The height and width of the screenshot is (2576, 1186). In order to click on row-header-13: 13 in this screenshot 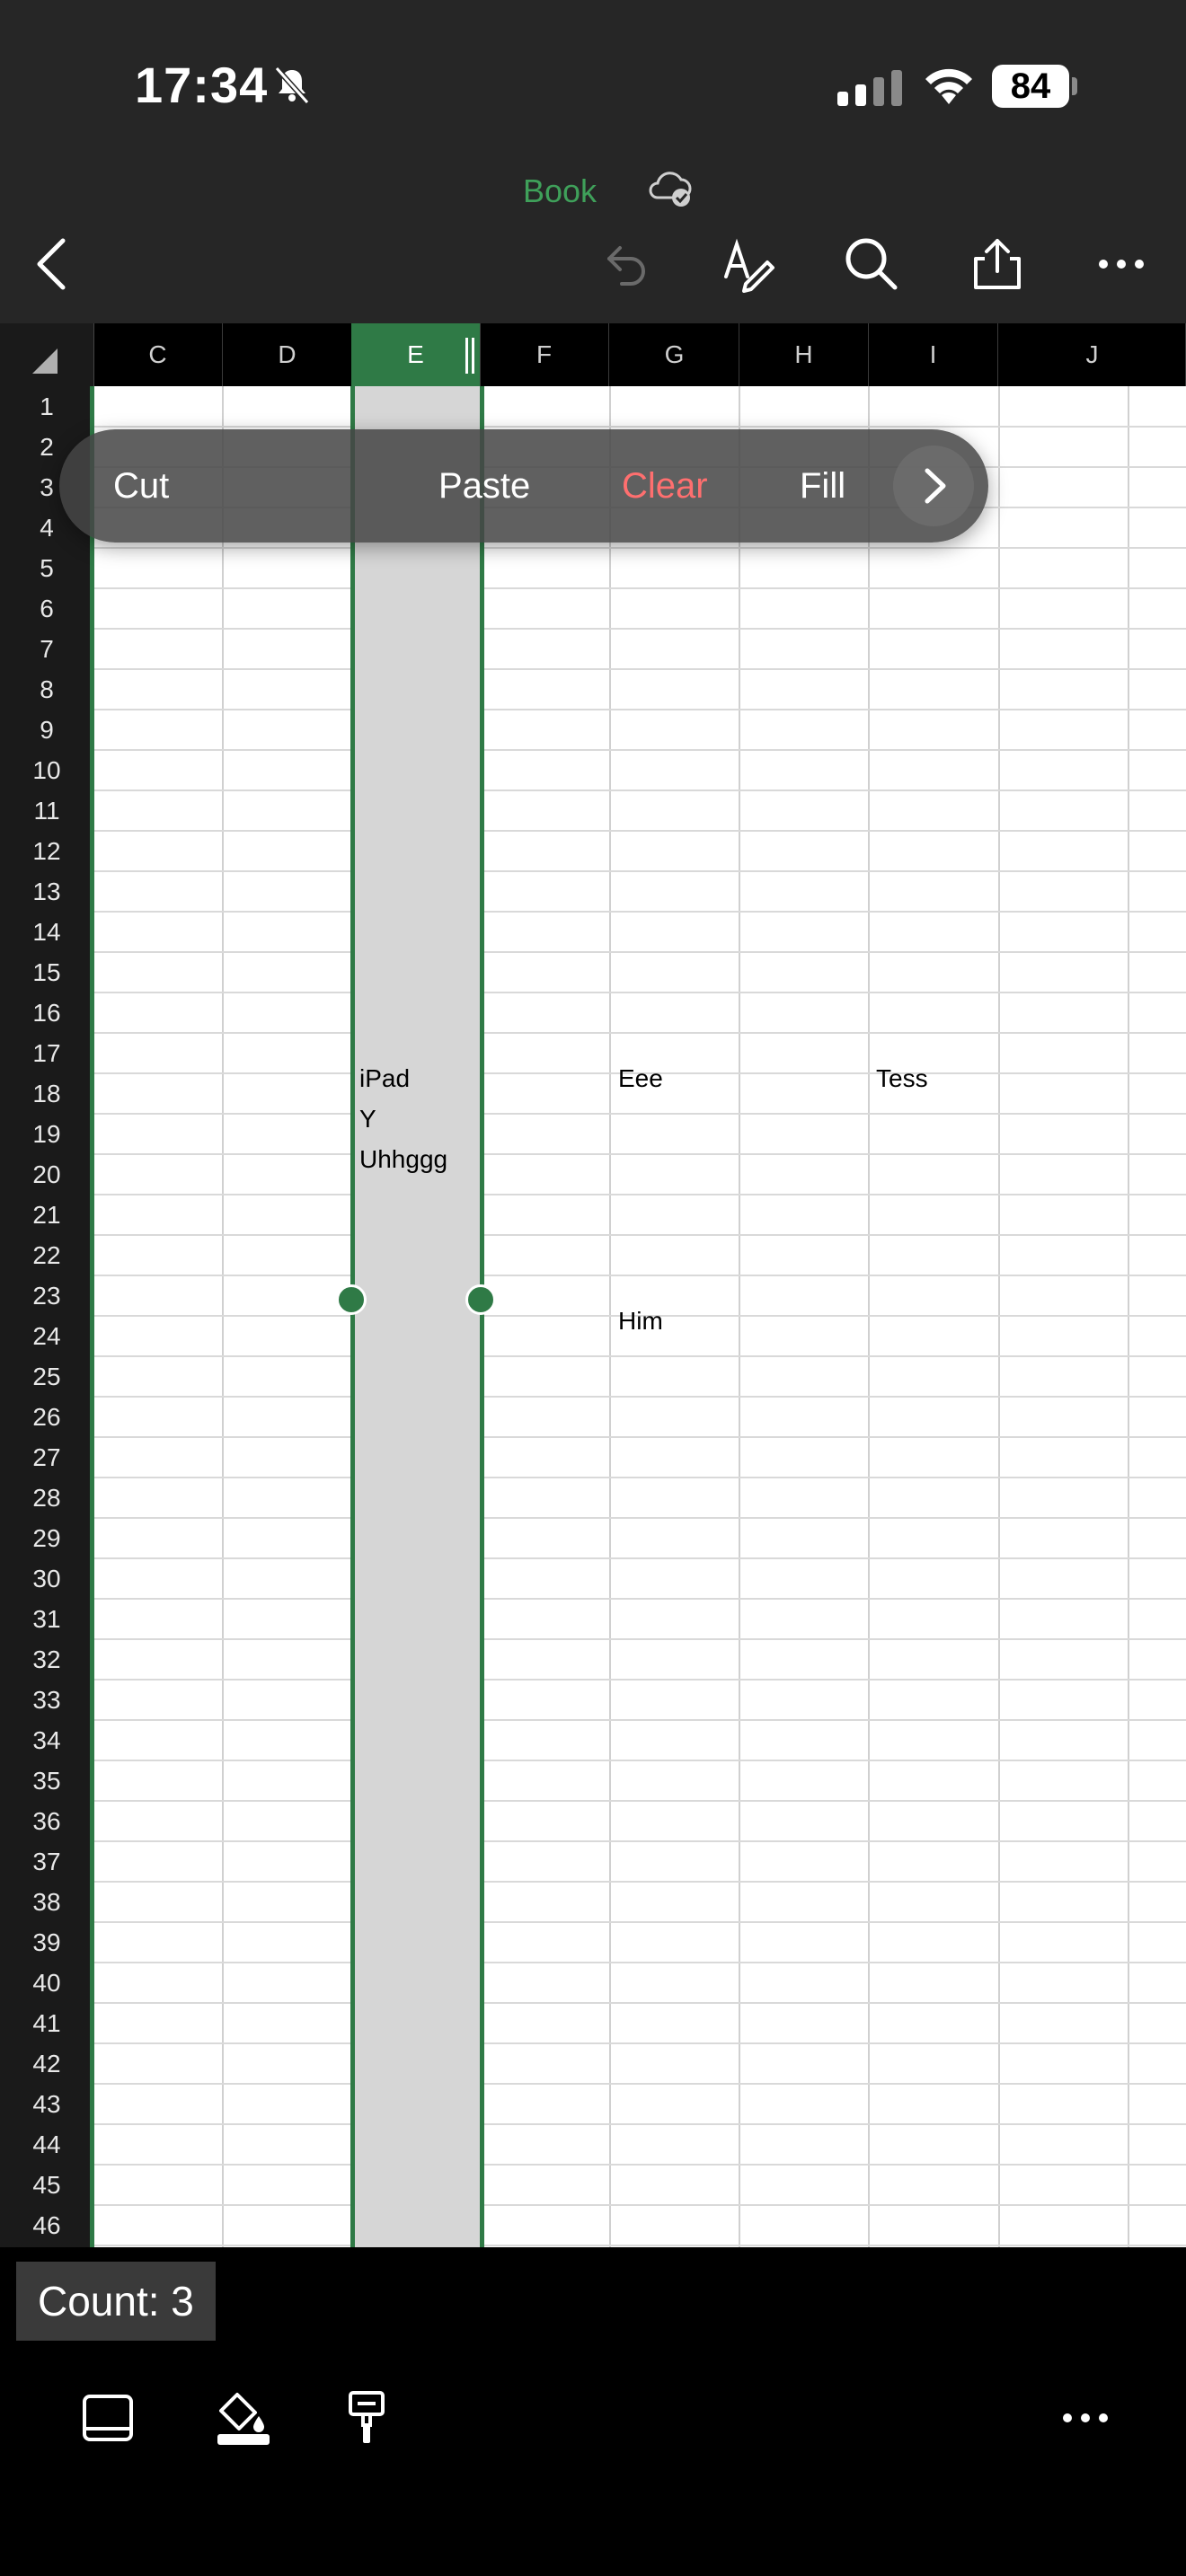, I will do `click(46, 891)`.